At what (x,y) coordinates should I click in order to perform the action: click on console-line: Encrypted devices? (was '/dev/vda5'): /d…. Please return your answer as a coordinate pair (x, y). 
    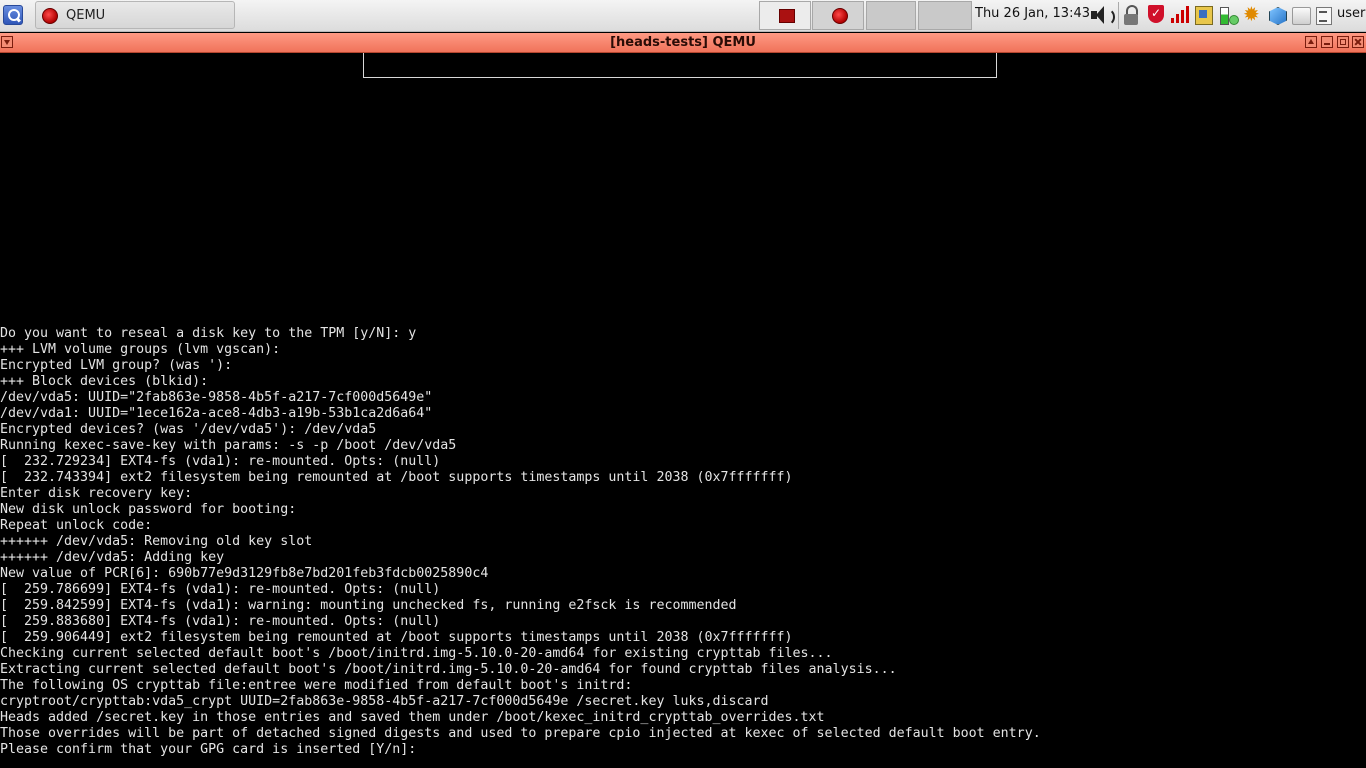
    Looking at the image, I should click on (188, 429).